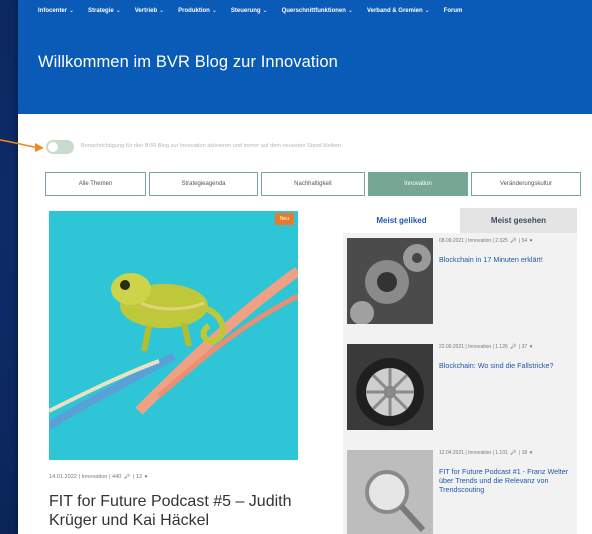 The image size is (592, 534). What do you see at coordinates (56, 11) in the screenshot?
I see `nav-item-infocenter: Infocenter ⌄` at bounding box center [56, 11].